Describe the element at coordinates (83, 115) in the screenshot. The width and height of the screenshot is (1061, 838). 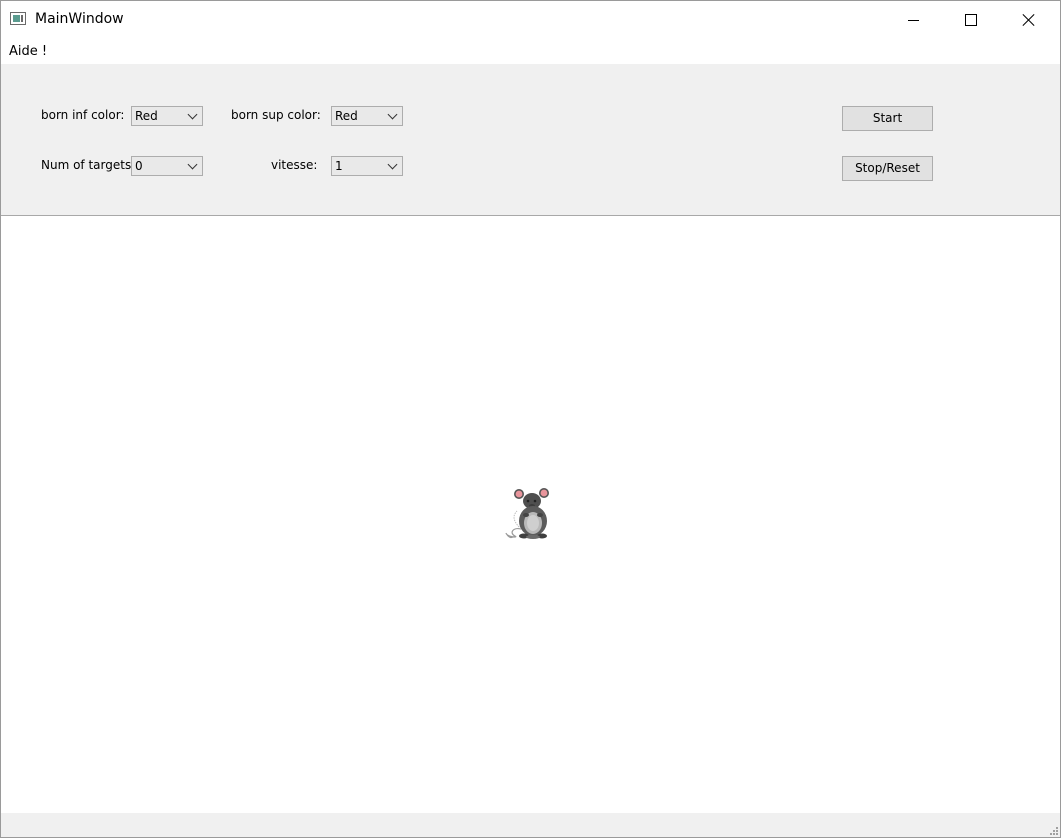
I see `born-inf-color-label: born inf color:` at that location.